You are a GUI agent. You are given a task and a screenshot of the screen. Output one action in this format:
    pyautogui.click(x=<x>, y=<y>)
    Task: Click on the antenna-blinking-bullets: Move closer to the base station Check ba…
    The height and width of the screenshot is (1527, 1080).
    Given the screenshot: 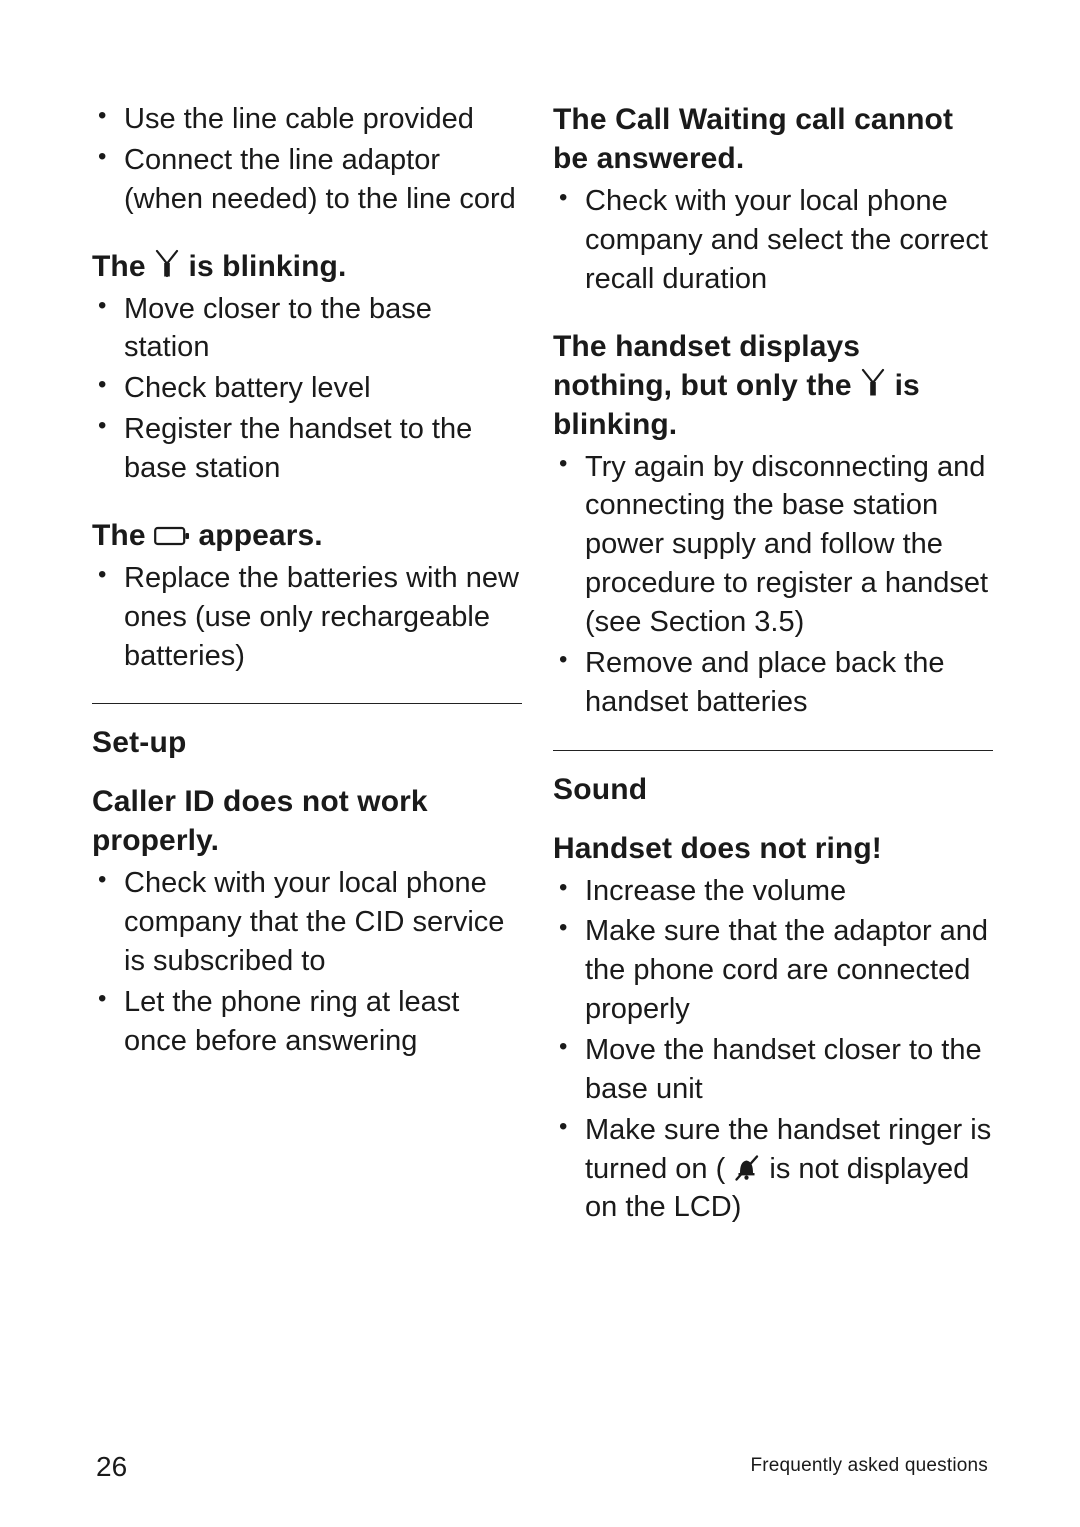 What is the action you would take?
    pyautogui.click(x=307, y=388)
    